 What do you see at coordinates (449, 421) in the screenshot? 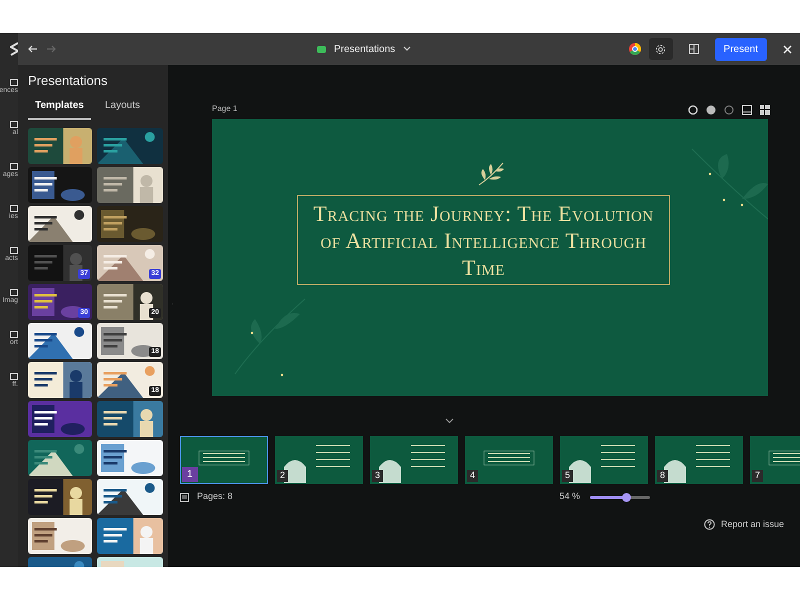
I see `chevron-down-icon` at bounding box center [449, 421].